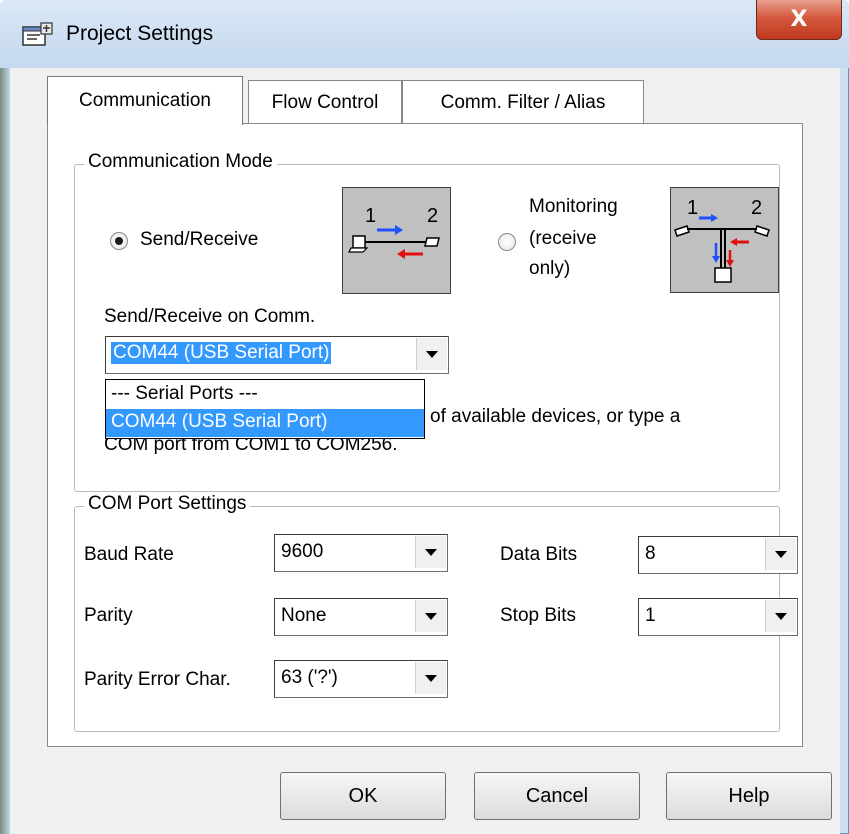 This screenshot has width=849, height=834. What do you see at coordinates (304, 615) in the screenshot?
I see `parity-value: None` at bounding box center [304, 615].